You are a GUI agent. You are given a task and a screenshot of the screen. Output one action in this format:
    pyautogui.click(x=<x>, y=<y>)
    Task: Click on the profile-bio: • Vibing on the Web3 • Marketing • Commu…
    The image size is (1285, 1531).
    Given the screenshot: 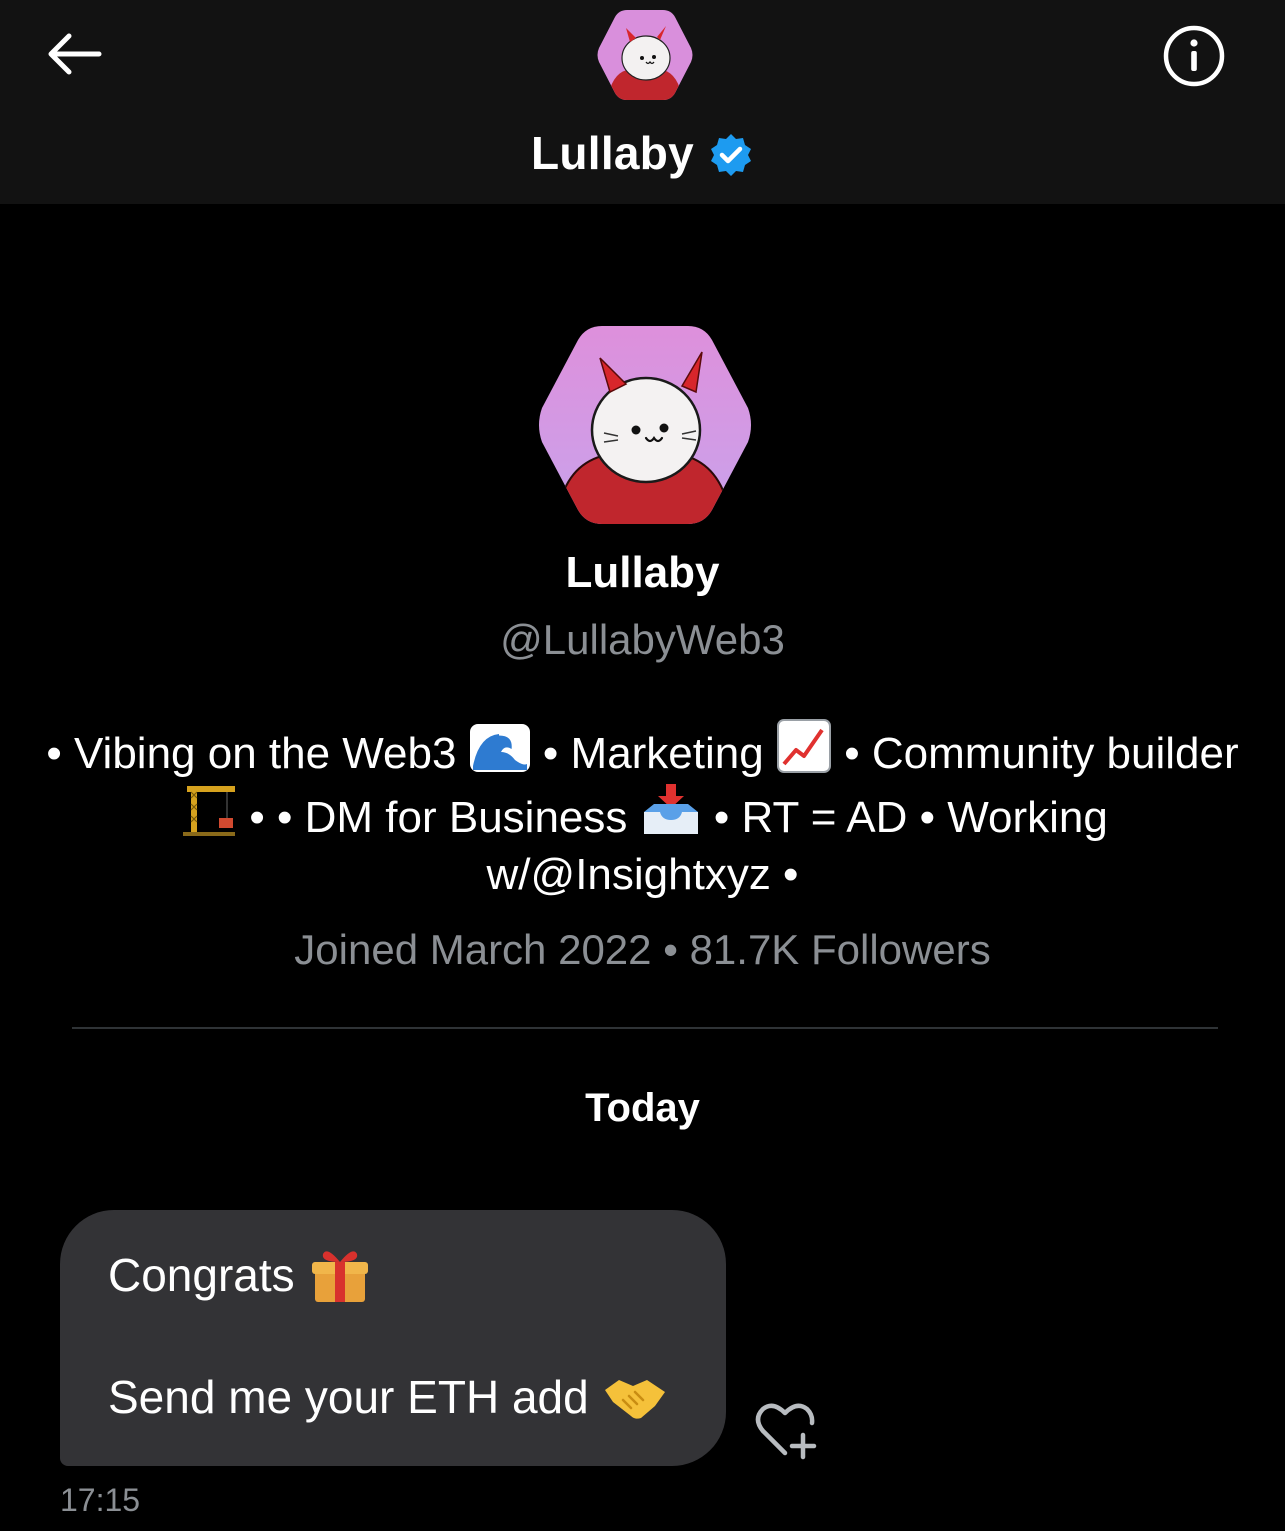 What is the action you would take?
    pyautogui.click(x=642, y=810)
    